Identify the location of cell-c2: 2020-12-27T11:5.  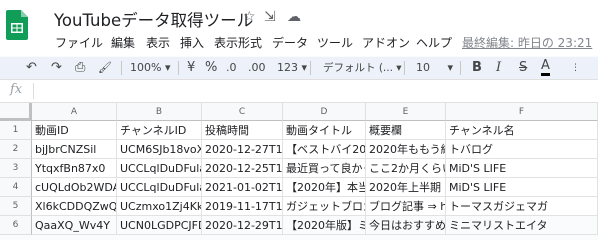
(242, 149).